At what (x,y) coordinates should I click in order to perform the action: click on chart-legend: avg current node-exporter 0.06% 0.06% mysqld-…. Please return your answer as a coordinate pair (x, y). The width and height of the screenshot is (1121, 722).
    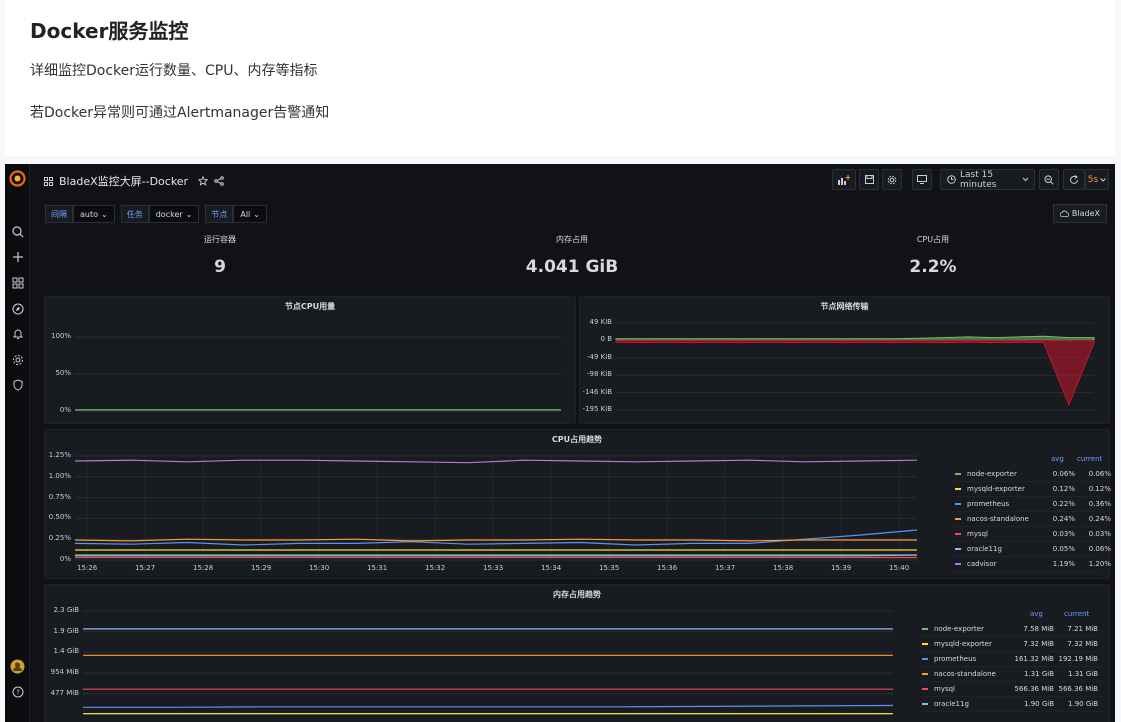
    Looking at the image, I should click on (1031, 514).